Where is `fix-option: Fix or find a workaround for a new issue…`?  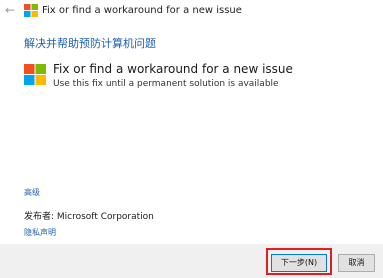
fix-option: Fix or find a workaround for a new issue… is located at coordinates (189, 79).